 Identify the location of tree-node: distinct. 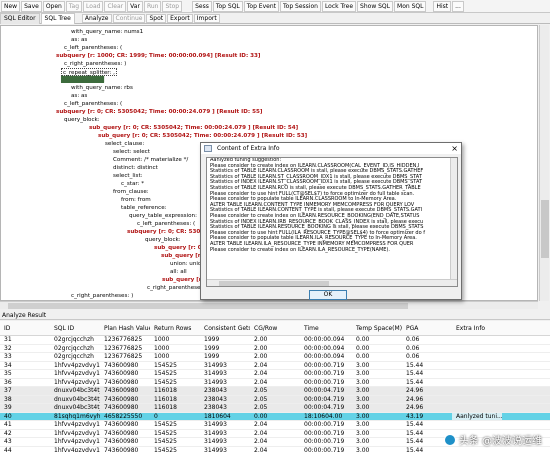
(135, 168).